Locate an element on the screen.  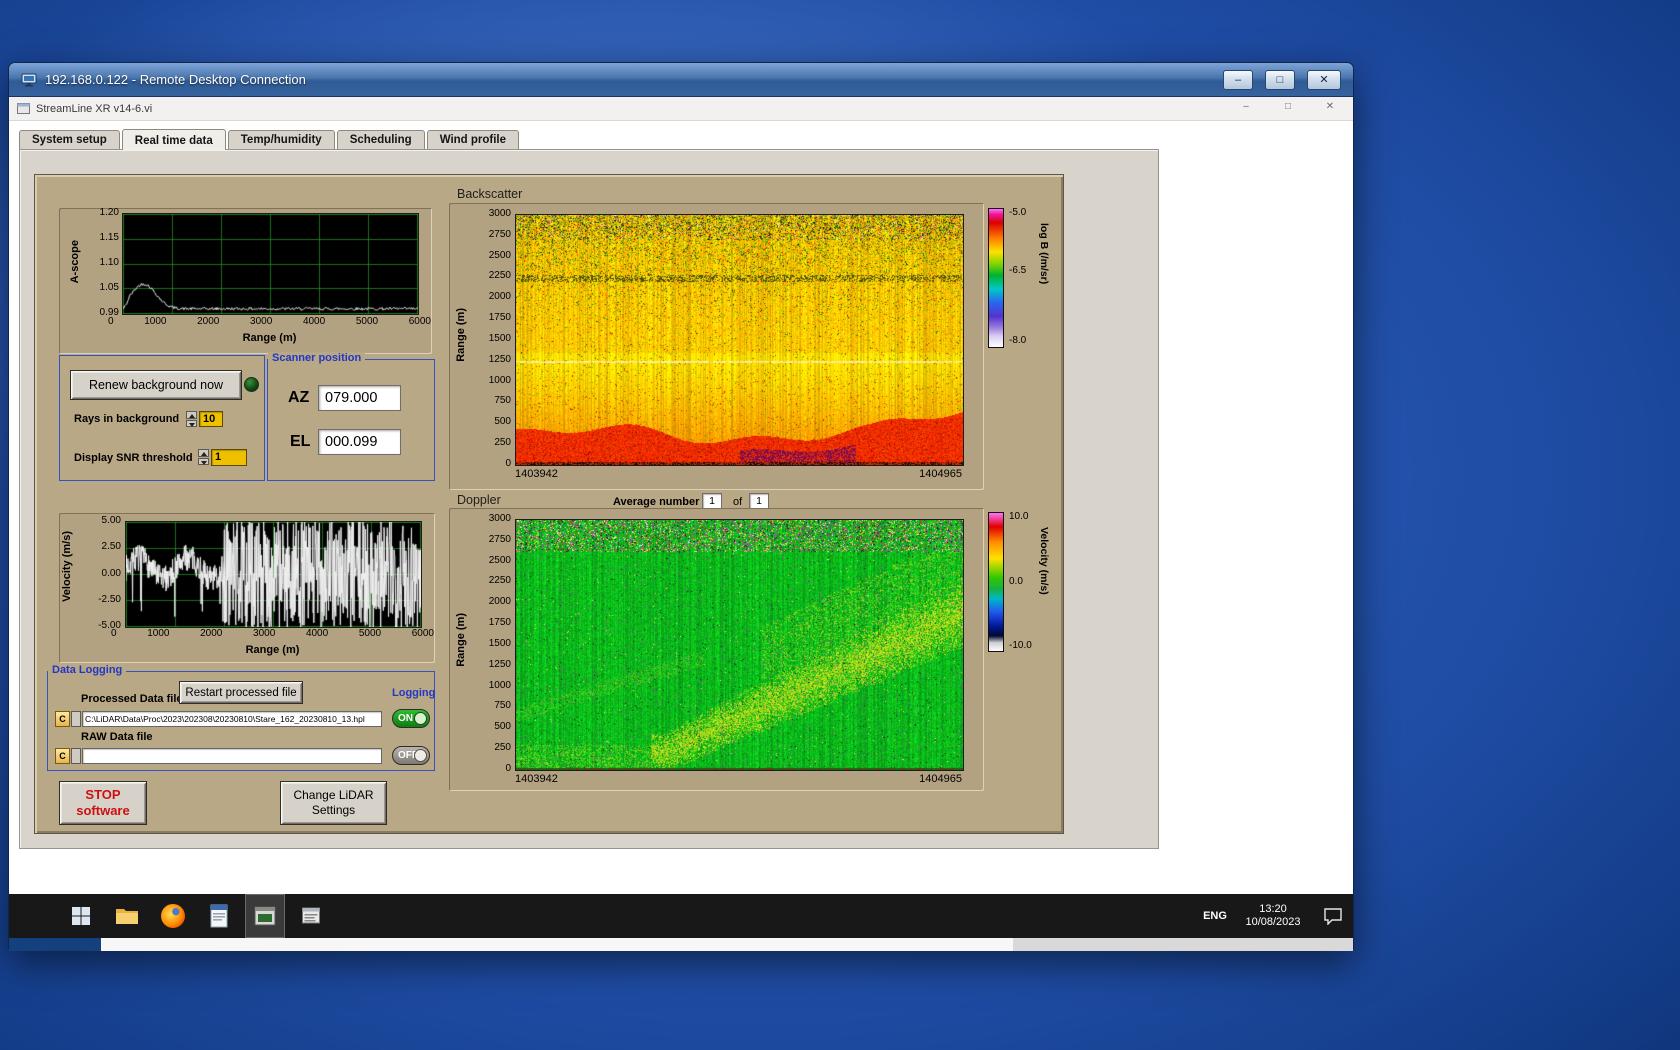
y-tick-label: 750 is located at coordinates (502, 401).